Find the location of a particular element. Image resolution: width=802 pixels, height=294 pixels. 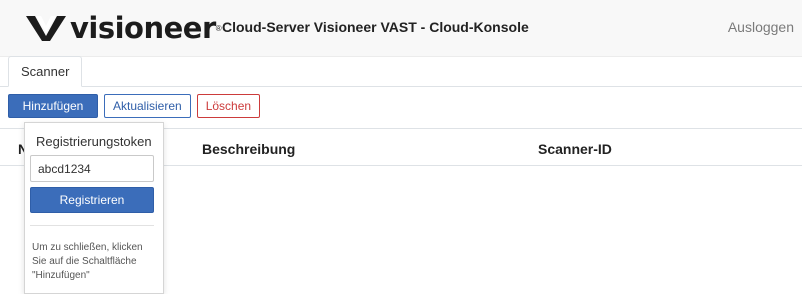

logout-link: Ausloggen is located at coordinates (761, 27).